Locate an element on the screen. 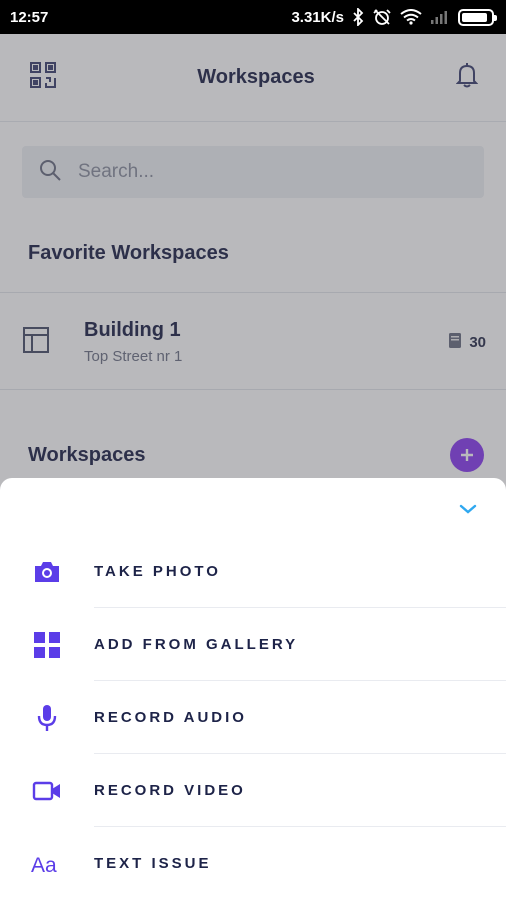 This screenshot has height=900, width=506. svg-text: Aa is located at coordinates (44, 864).